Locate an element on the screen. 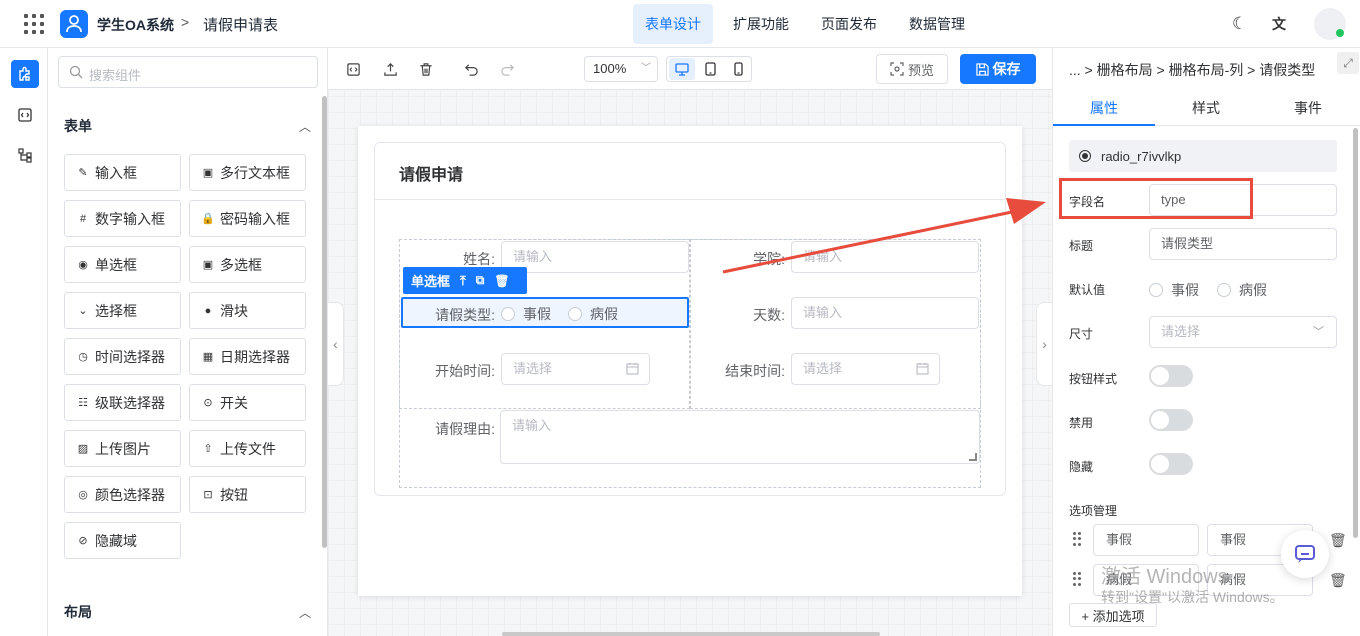  windows-activation-watermark: 激活 Windows is located at coordinates (1164, 577).